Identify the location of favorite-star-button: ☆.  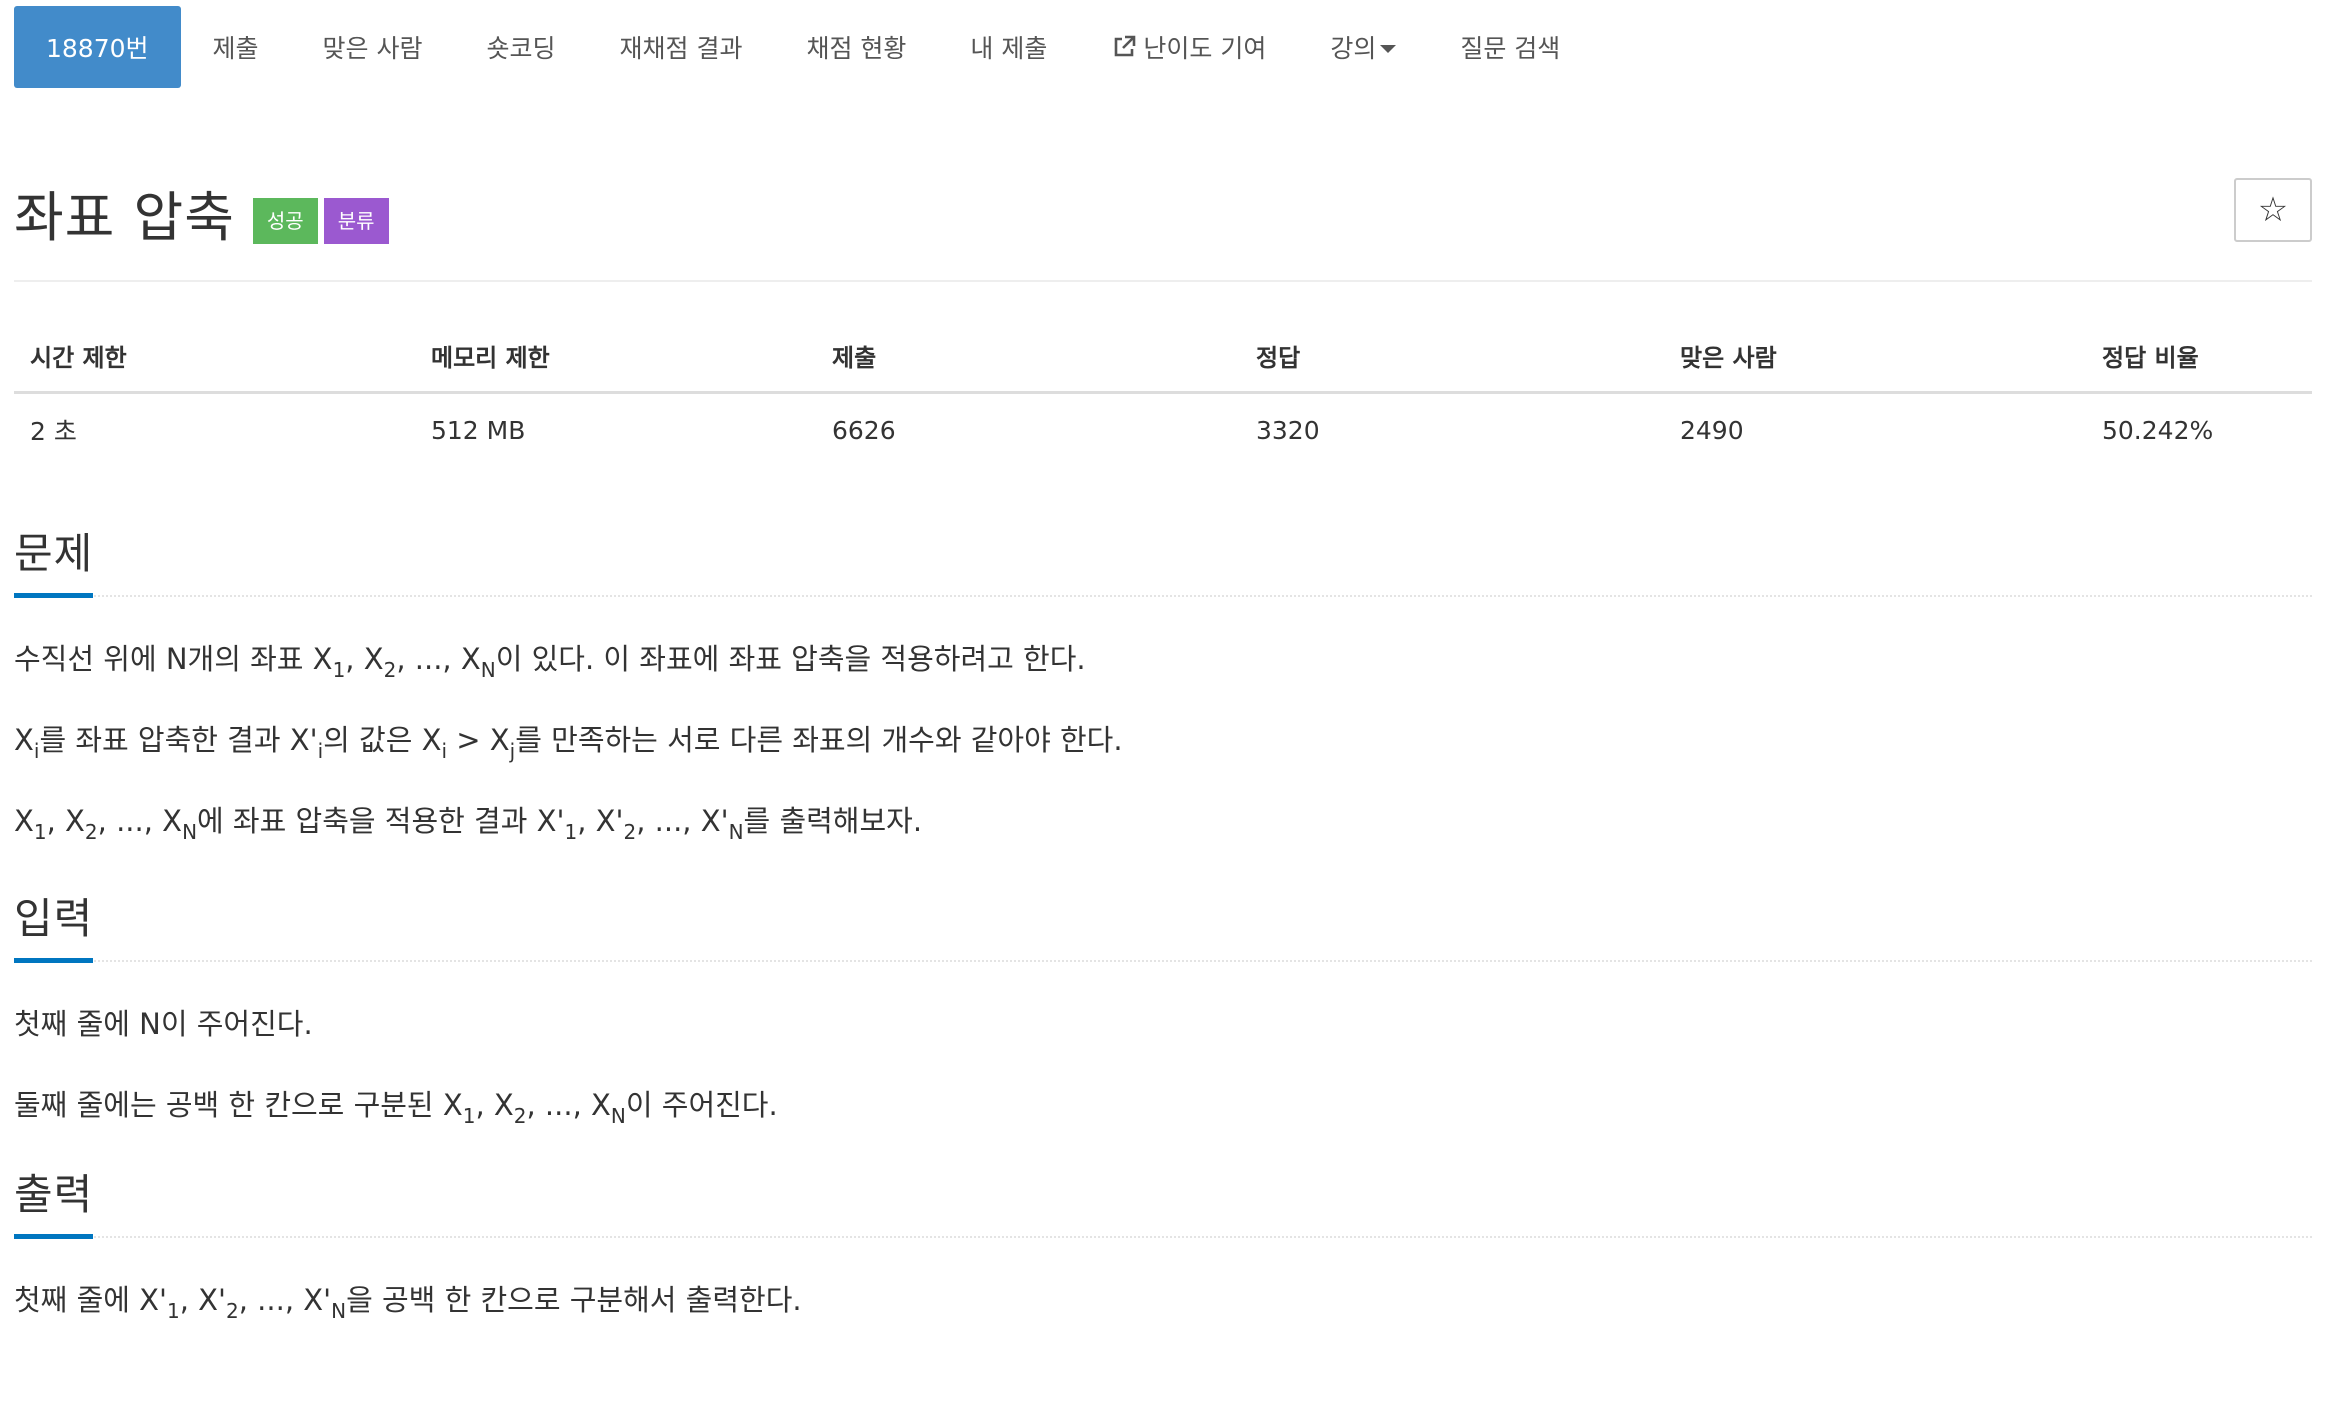
(2273, 210).